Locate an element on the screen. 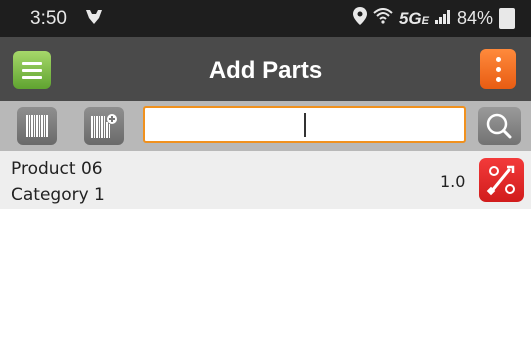  search-icon is located at coordinates (499, 126).